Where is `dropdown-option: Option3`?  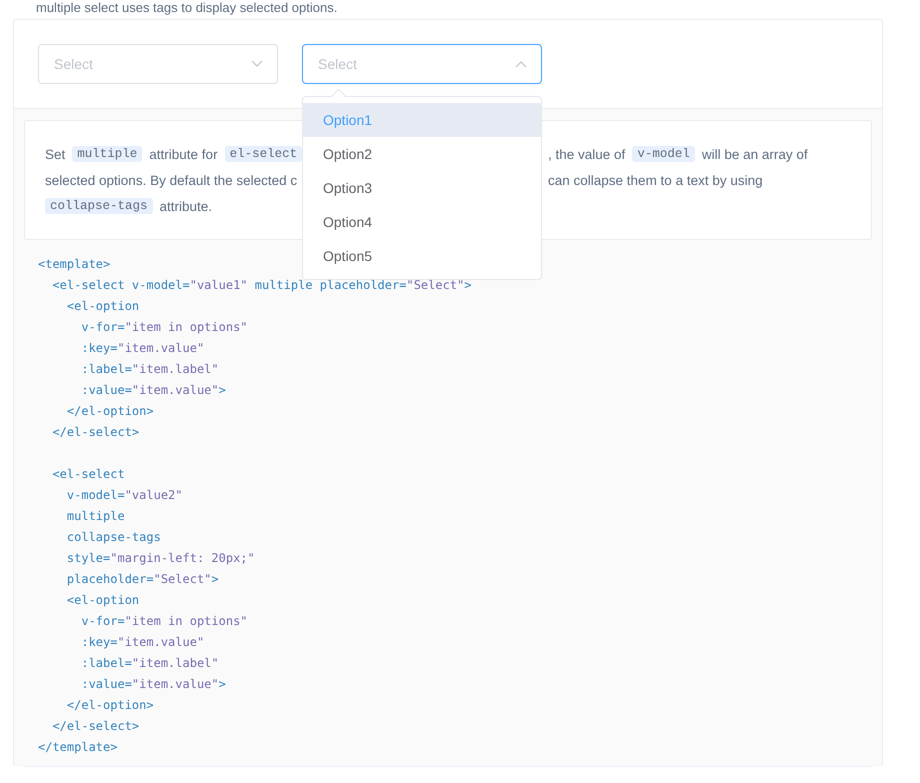 dropdown-option: Option3 is located at coordinates (422, 188).